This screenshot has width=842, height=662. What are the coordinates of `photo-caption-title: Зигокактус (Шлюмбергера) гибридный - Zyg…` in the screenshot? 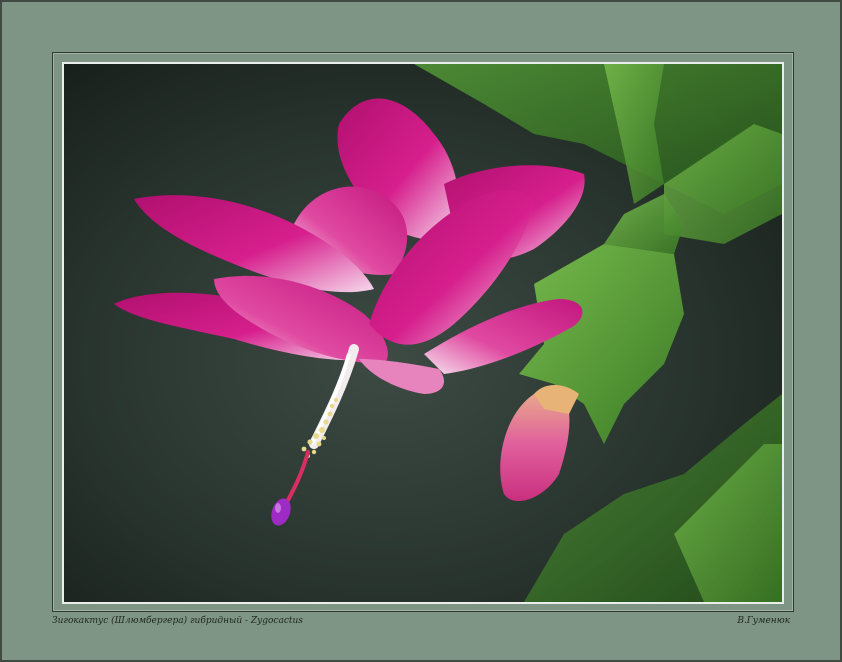 It's located at (177, 621).